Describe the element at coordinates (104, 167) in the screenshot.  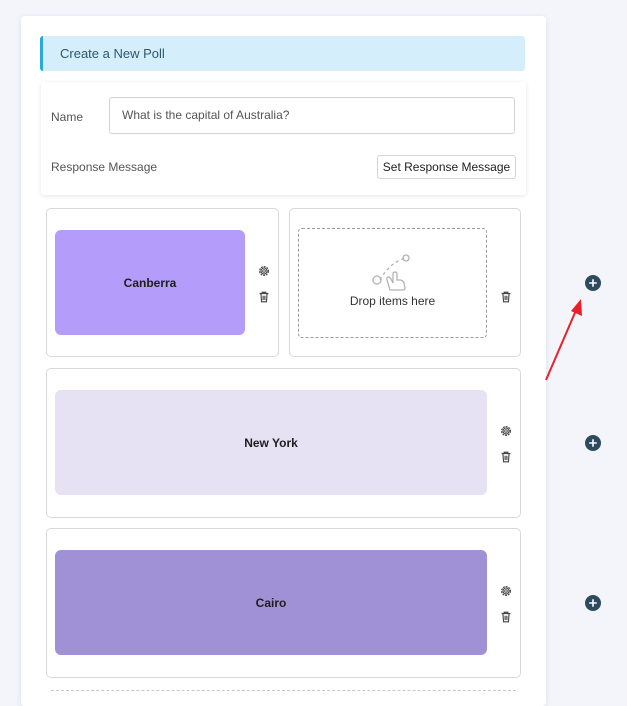
I see `response-message-label: Response Message` at that location.